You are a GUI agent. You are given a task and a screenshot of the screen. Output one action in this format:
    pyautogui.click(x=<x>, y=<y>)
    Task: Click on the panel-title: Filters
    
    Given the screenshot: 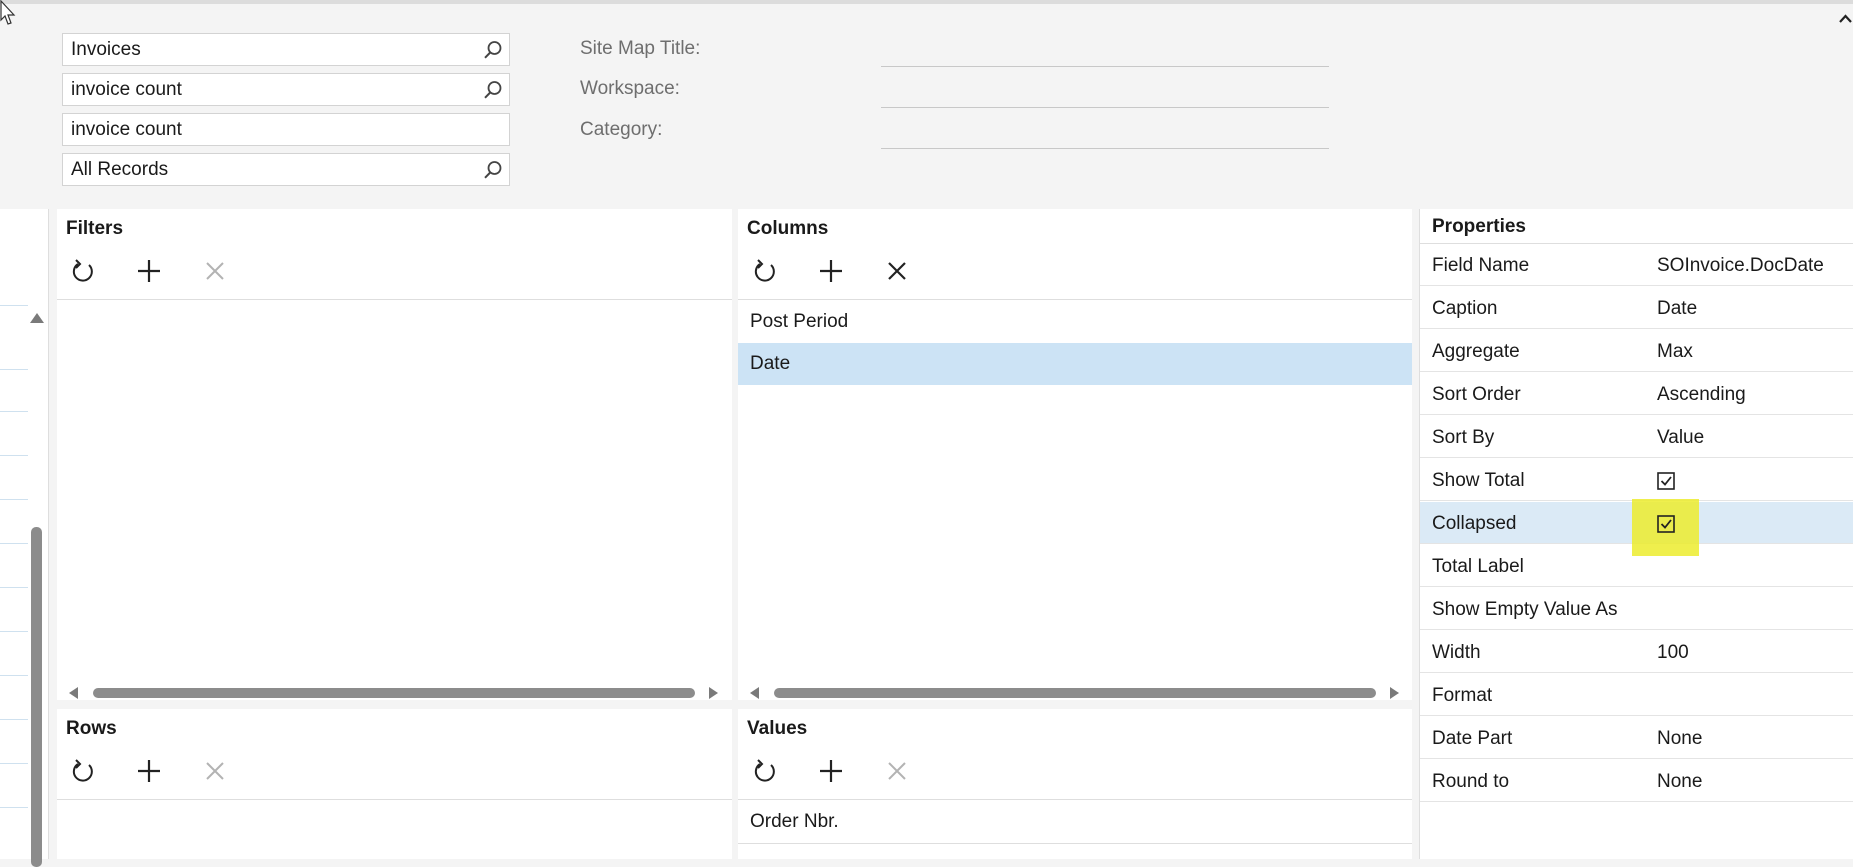 What is the action you would take?
    pyautogui.click(x=95, y=228)
    